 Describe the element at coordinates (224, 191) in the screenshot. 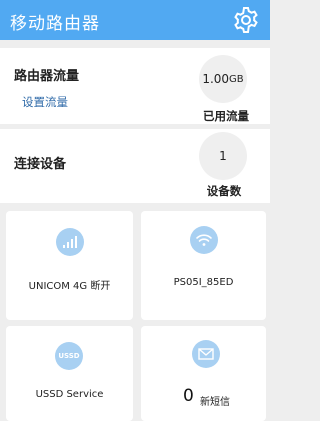

I see `devices-caption: 设备数` at that location.